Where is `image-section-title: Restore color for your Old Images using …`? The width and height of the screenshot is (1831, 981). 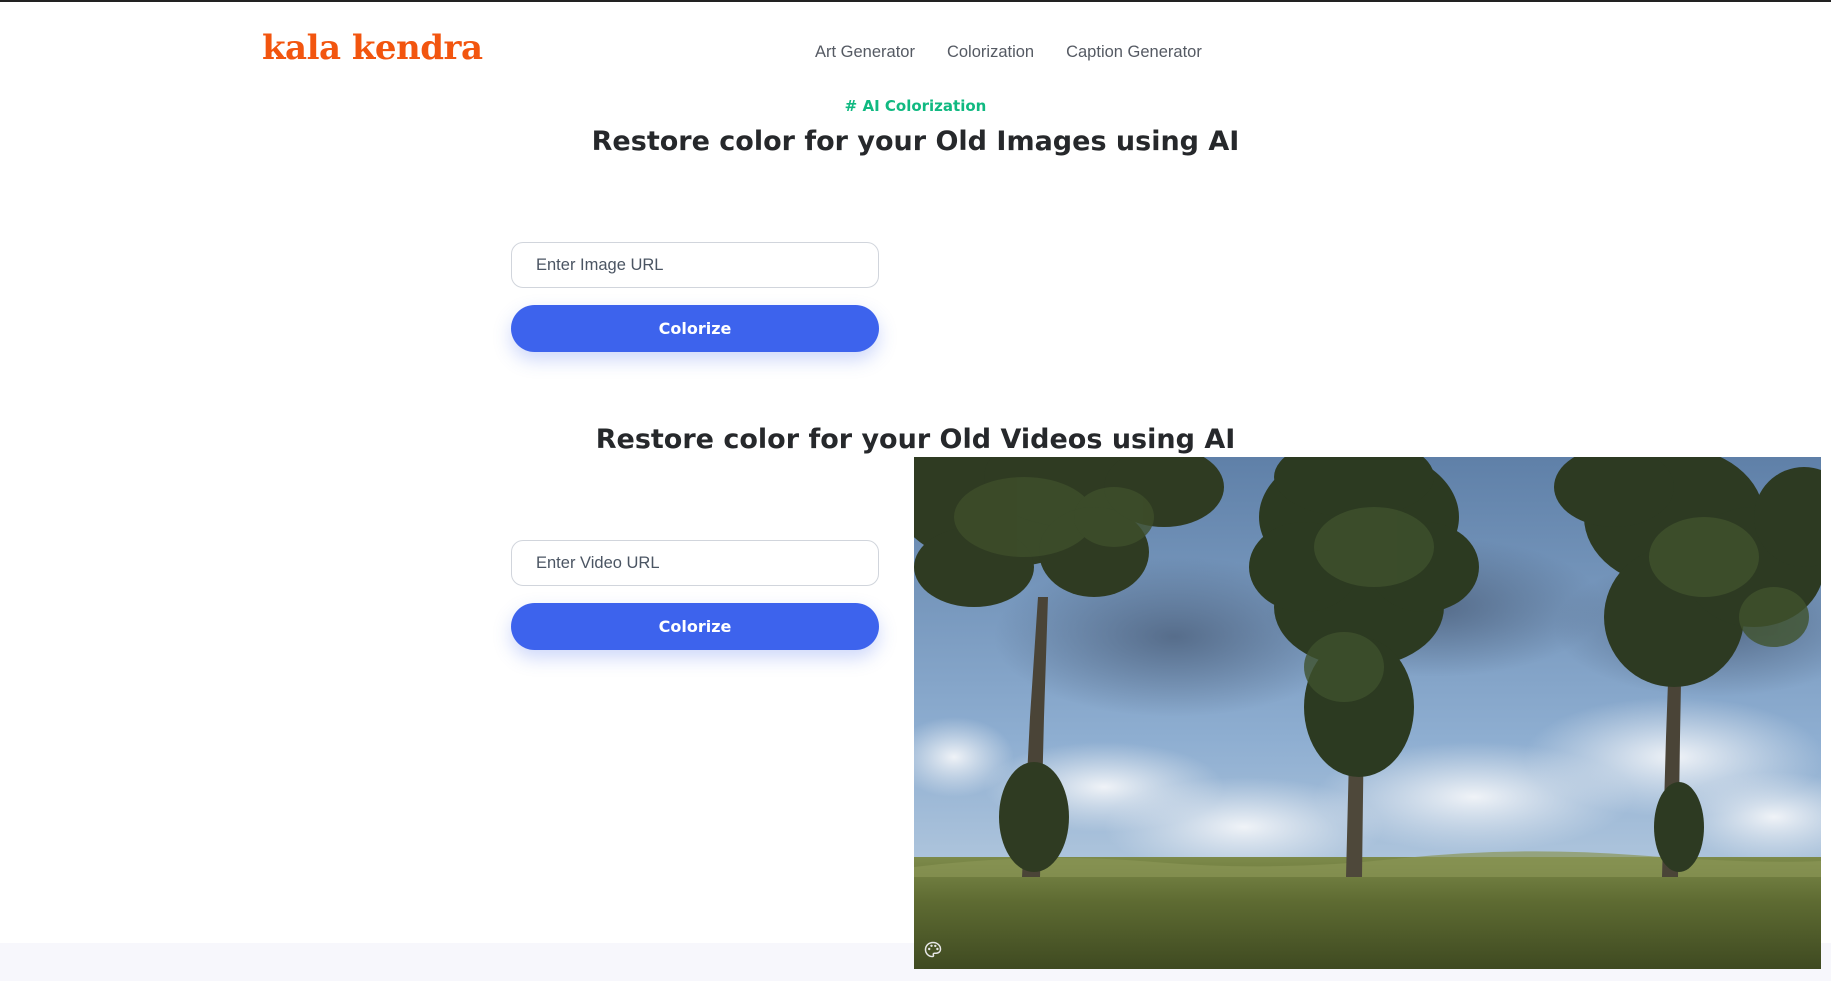
image-section-title: Restore color for your Old Images using … is located at coordinates (915, 141).